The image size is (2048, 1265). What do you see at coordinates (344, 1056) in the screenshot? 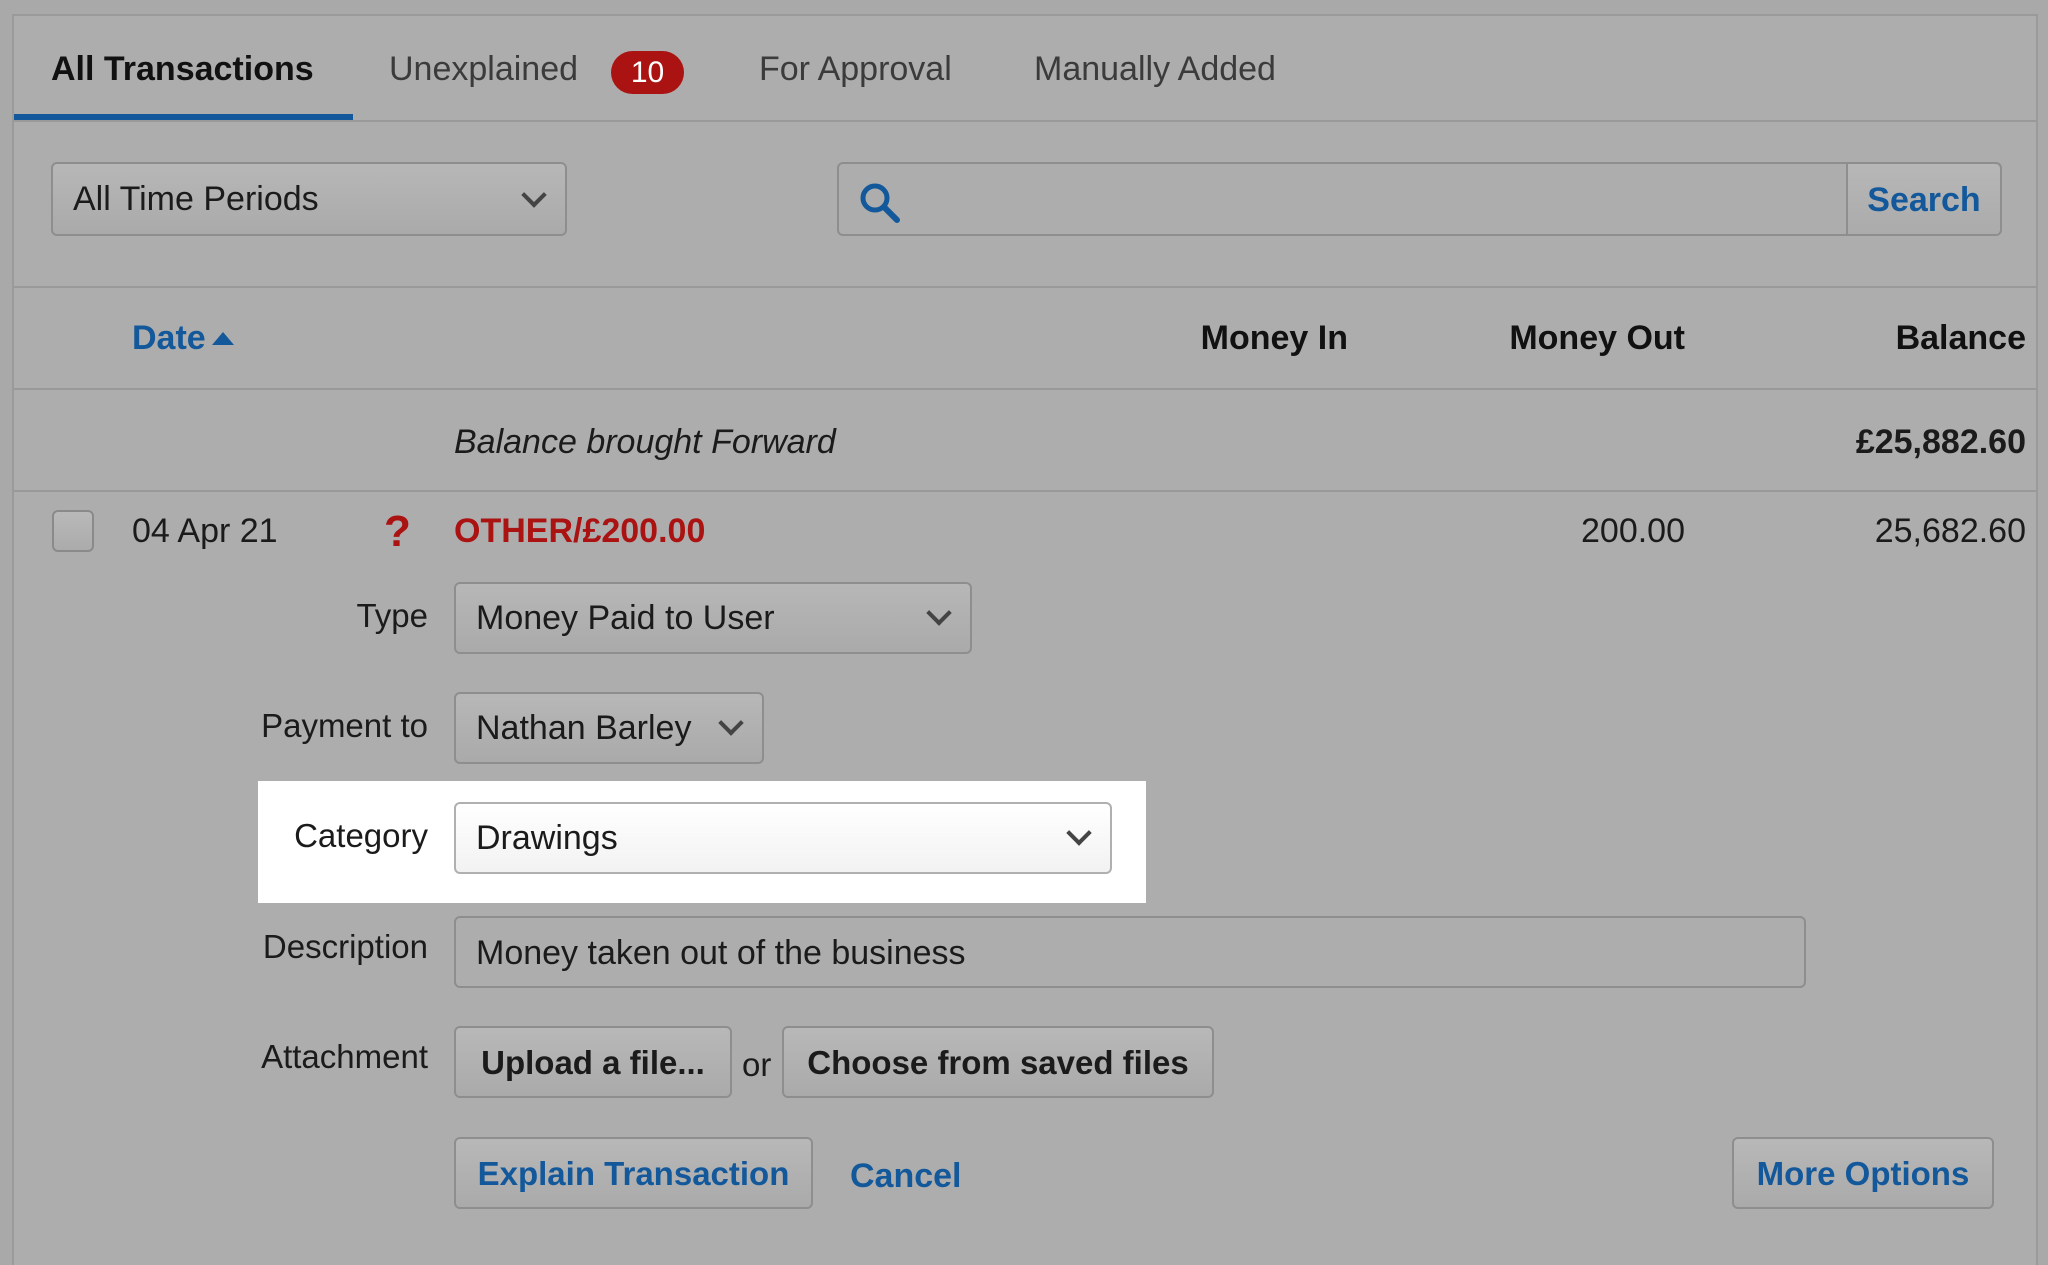
I see `attachment-label: Attachment` at bounding box center [344, 1056].